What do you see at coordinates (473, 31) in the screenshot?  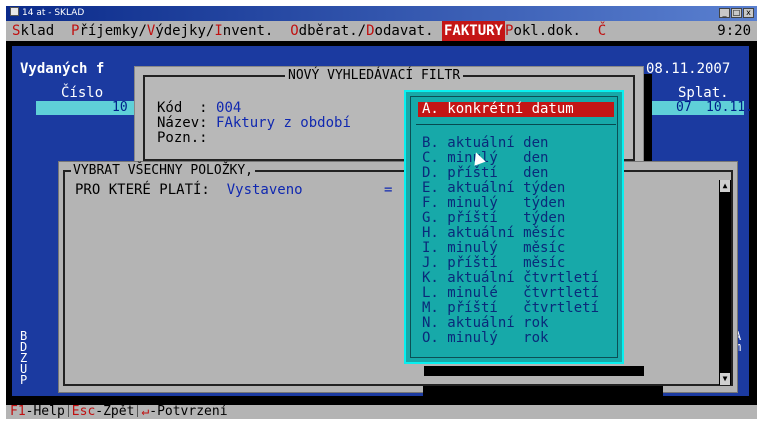 I see `menu-faktury: FAKTURY` at bounding box center [473, 31].